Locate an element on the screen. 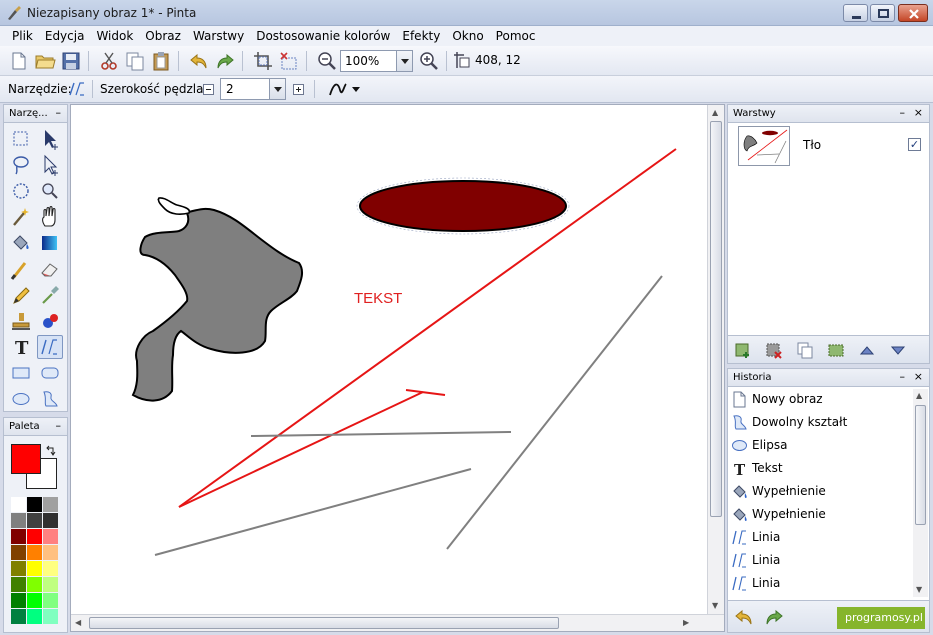 Image resolution: width=933 pixels, height=635 pixels. menu-okno: Okno is located at coordinates (467, 36).